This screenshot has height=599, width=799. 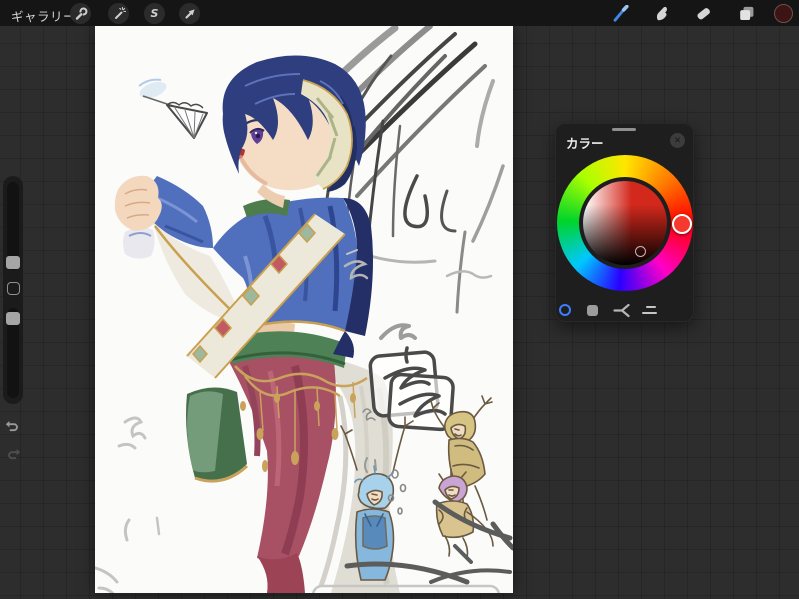 I want to click on top-toolbar: ギャラリー S, so click(x=399, y=13).